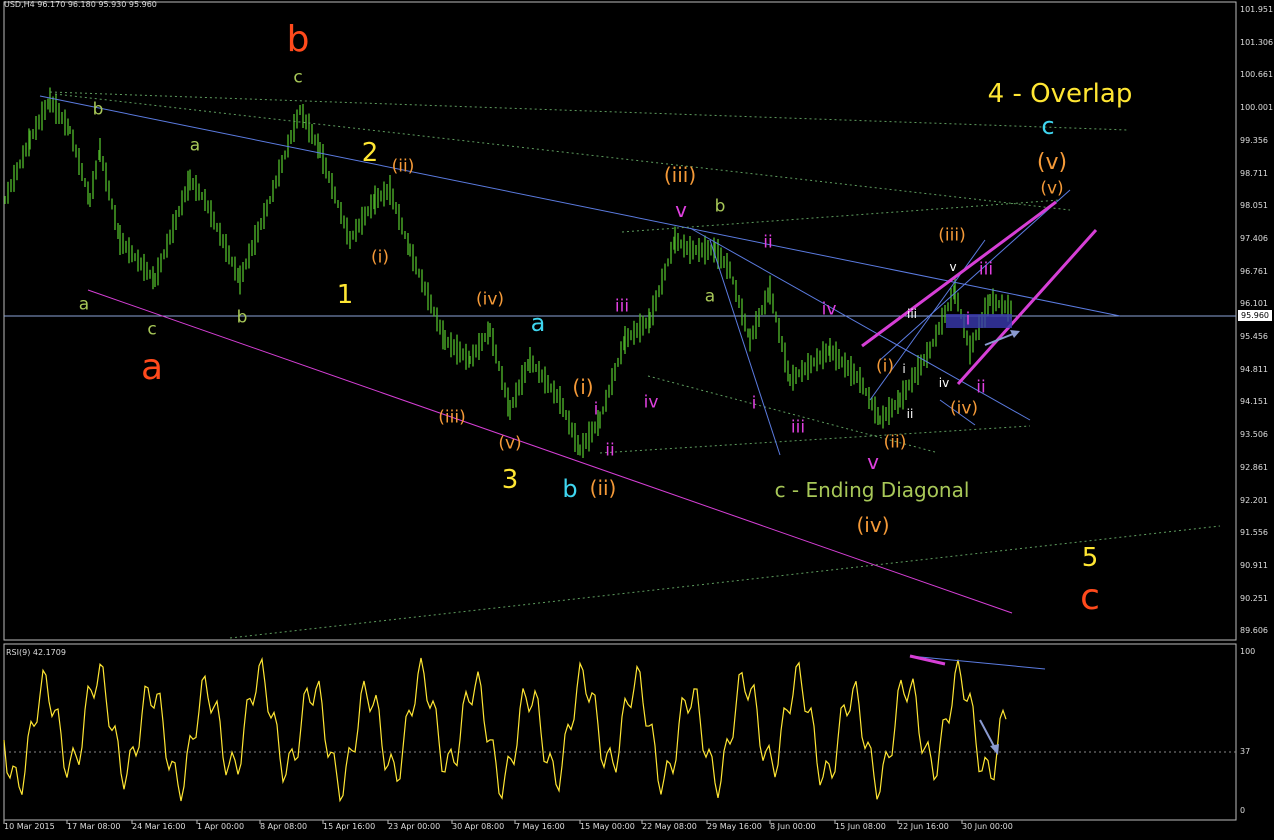 The height and width of the screenshot is (840, 1274). What do you see at coordinates (29, 826) in the screenshot?
I see `time-tick: 10 Mar 2015` at bounding box center [29, 826].